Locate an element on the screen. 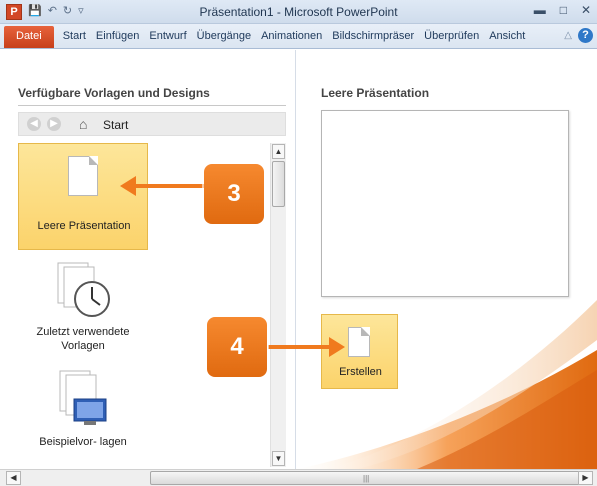  tab-bildschirmpraesentation: Bildschirmpräser is located at coordinates (373, 37).